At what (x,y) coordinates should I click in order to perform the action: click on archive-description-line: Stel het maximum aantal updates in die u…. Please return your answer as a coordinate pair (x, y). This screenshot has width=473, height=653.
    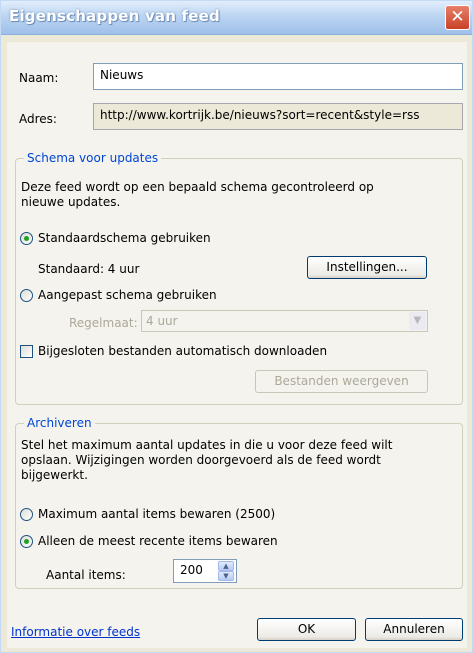
    Looking at the image, I should click on (207, 445).